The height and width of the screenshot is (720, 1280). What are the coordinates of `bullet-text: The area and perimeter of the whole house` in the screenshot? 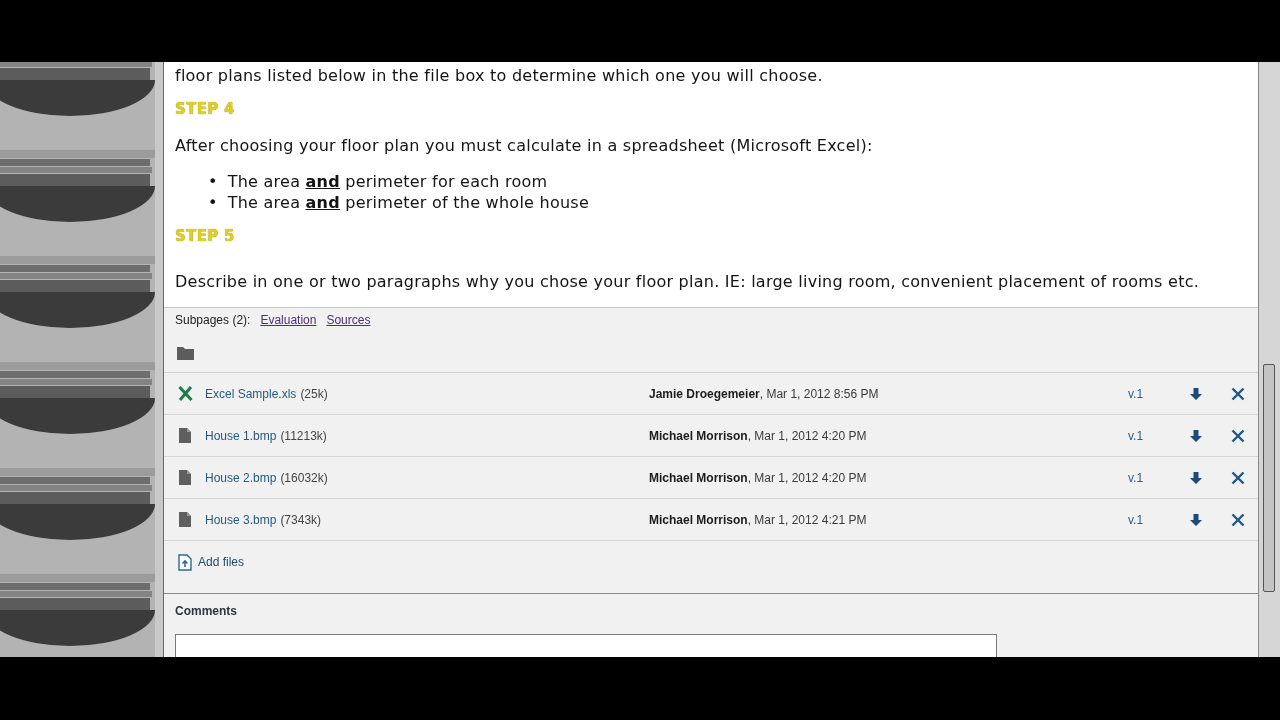 It's located at (408, 202).